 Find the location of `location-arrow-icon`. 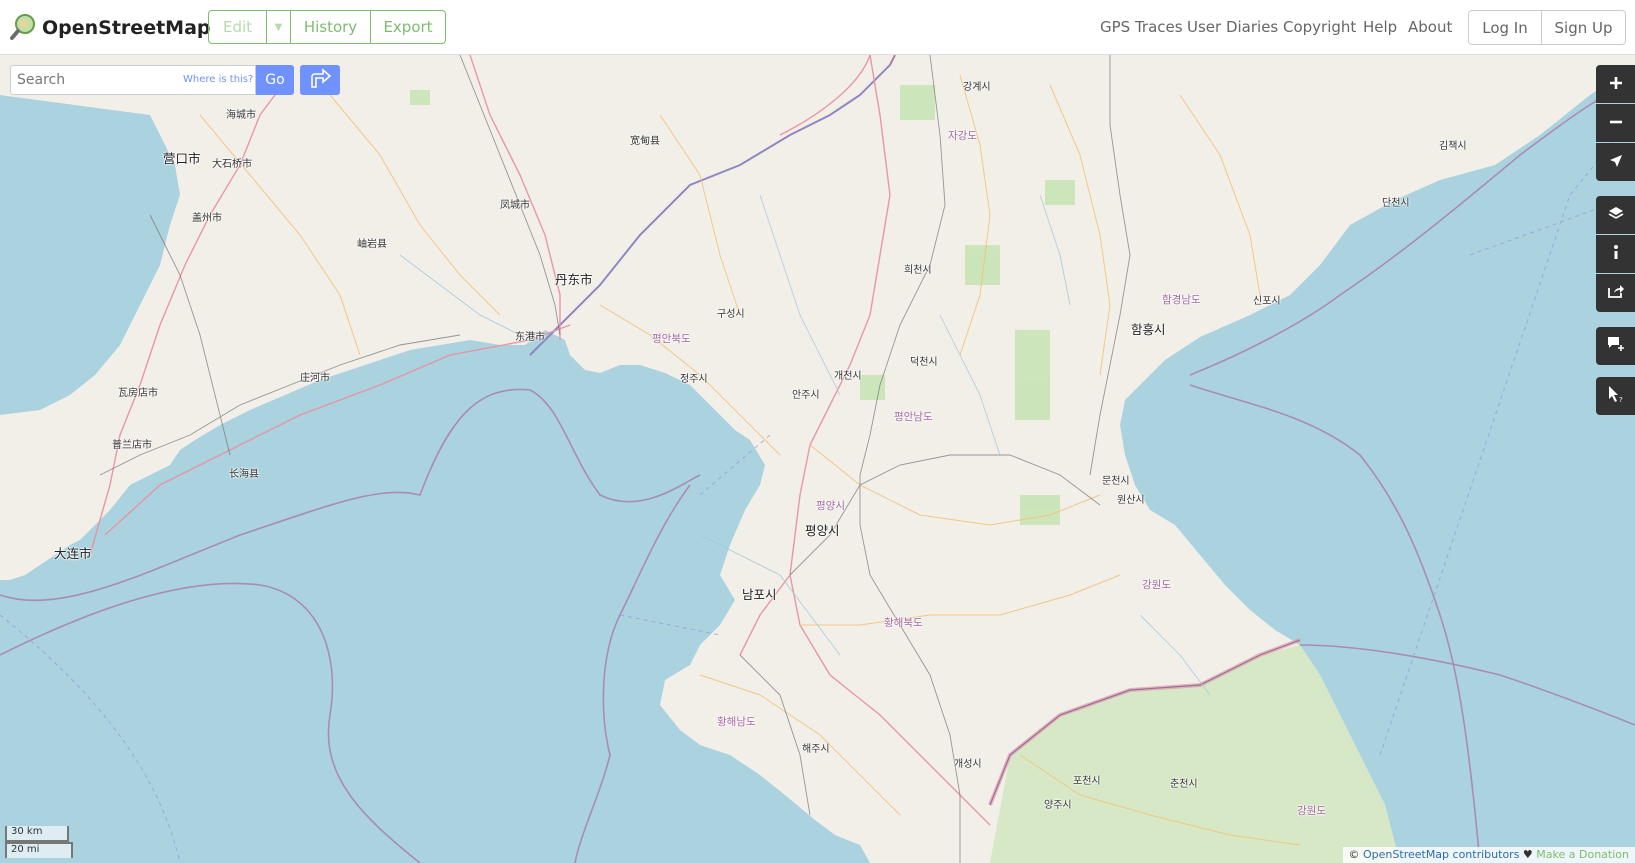

location-arrow-icon is located at coordinates (1616, 162).